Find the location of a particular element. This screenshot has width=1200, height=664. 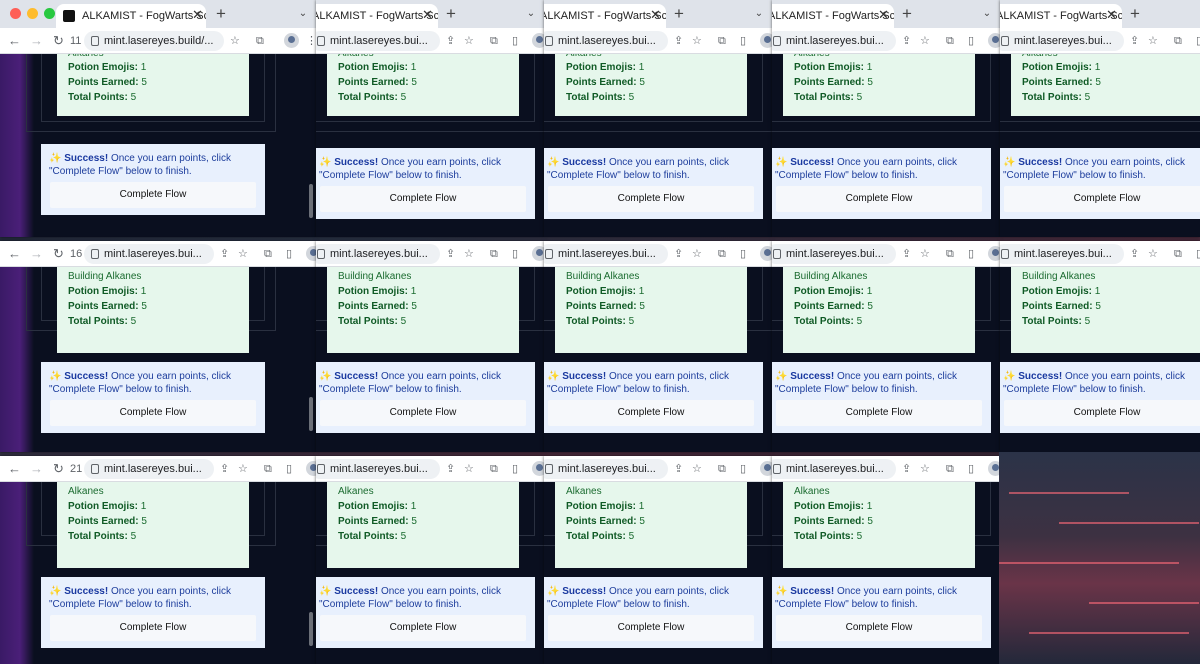

close-window-button is located at coordinates (15, 13).